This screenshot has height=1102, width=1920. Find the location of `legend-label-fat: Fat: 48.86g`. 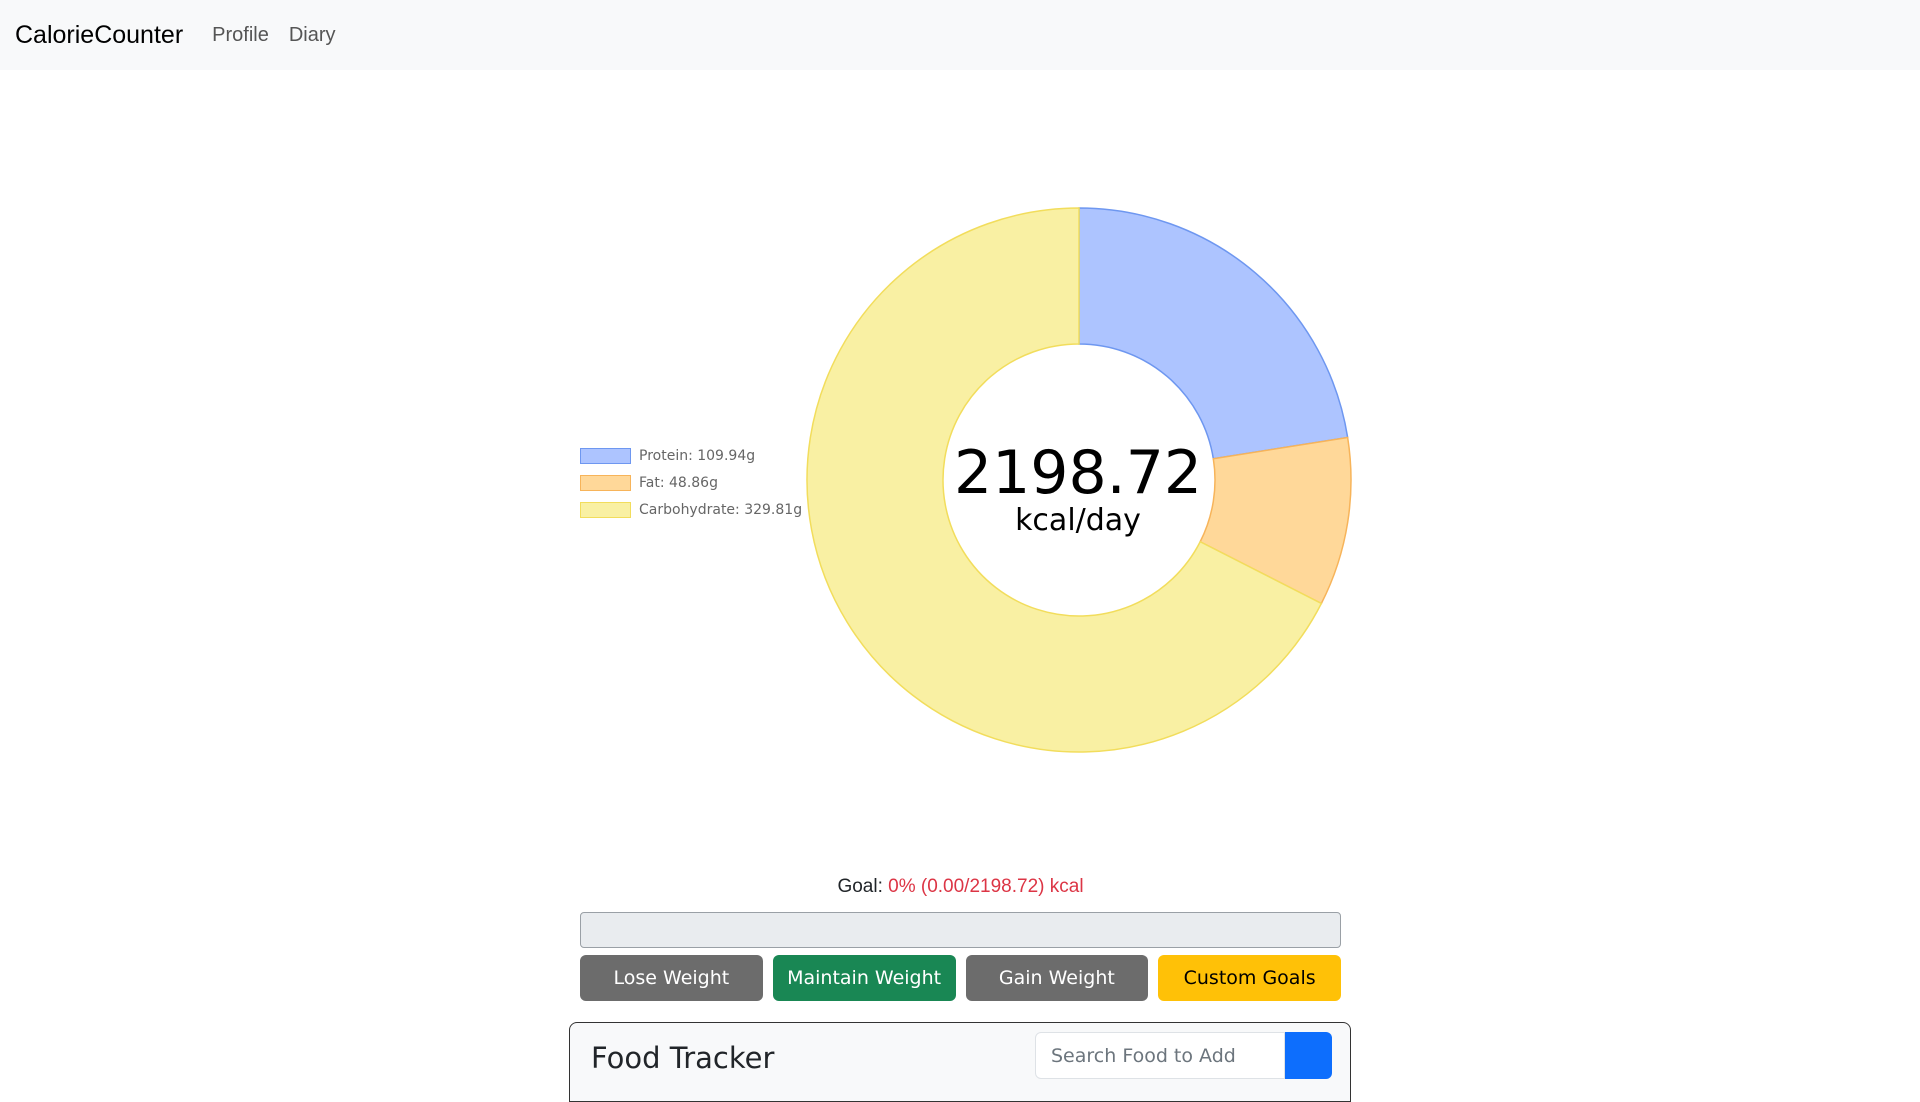

legend-label-fat: Fat: 48.86g is located at coordinates (678, 482).